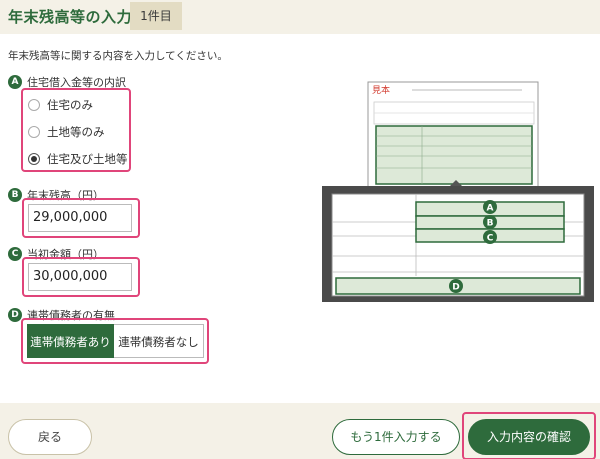 This screenshot has width=600, height=459. Describe the element at coordinates (490, 209) in the screenshot. I see `marker-a-label: A` at that location.